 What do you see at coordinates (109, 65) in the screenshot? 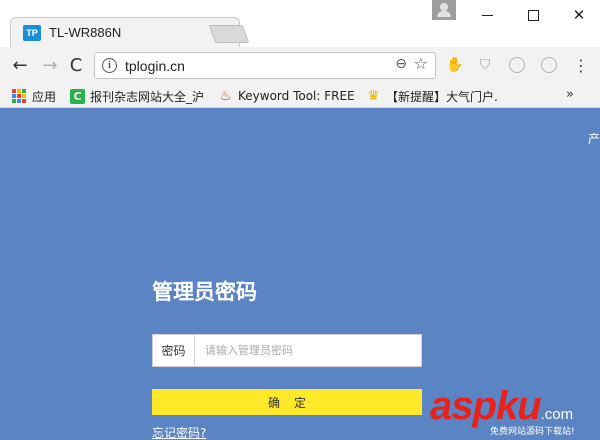
I see `site-info-icon: i` at bounding box center [109, 65].